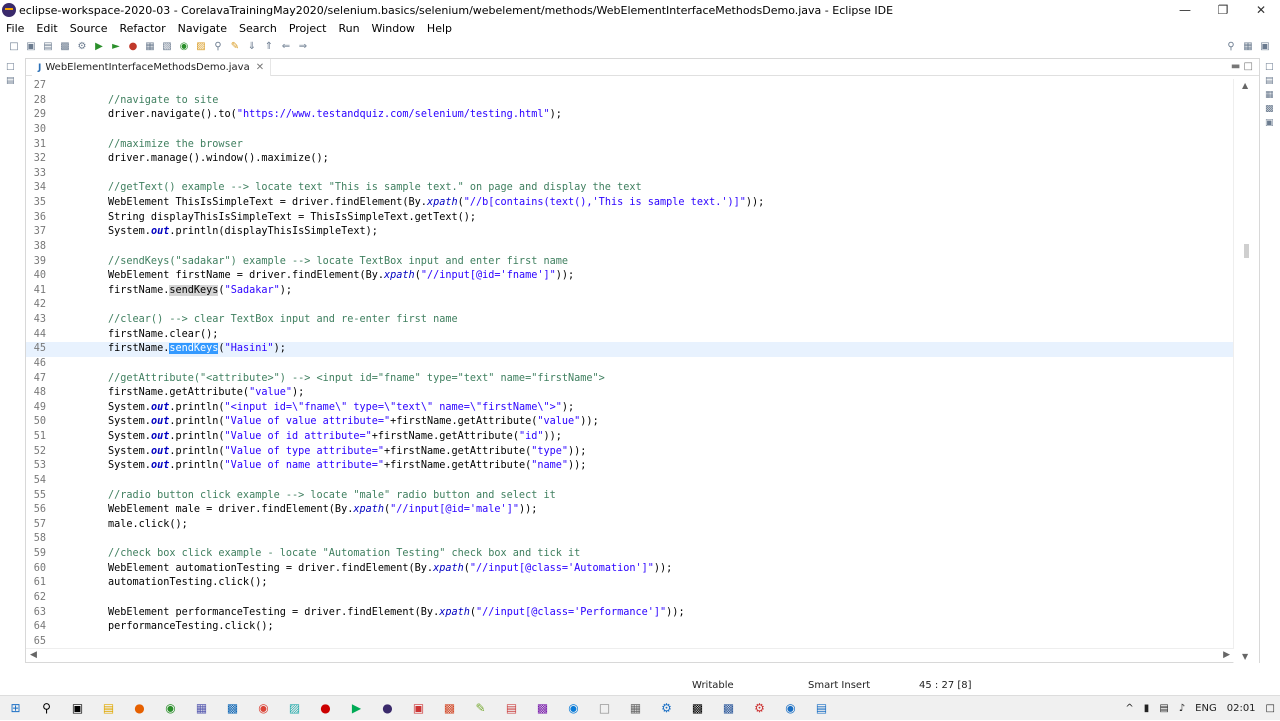 This screenshot has width=1280, height=721. Describe the element at coordinates (14, 46) in the screenshot. I see `new-icon: □` at that location.